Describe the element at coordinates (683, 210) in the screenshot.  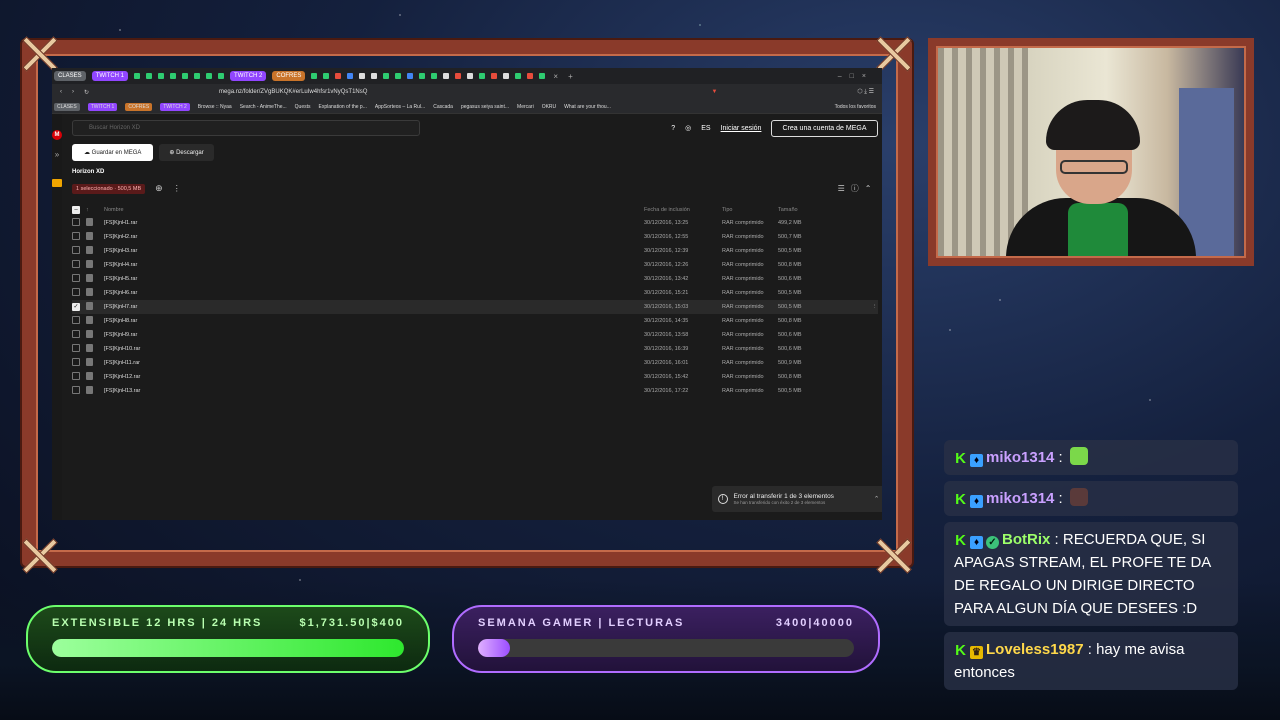
I see `col-date-header: Fecha de inclusión` at that location.